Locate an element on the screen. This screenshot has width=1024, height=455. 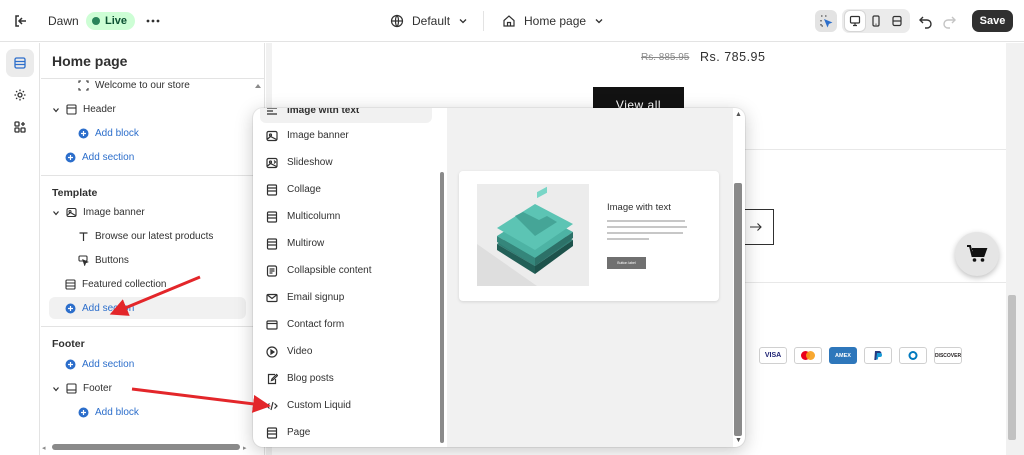
section-option-collage: Collage is located at coordinates (346, 189).